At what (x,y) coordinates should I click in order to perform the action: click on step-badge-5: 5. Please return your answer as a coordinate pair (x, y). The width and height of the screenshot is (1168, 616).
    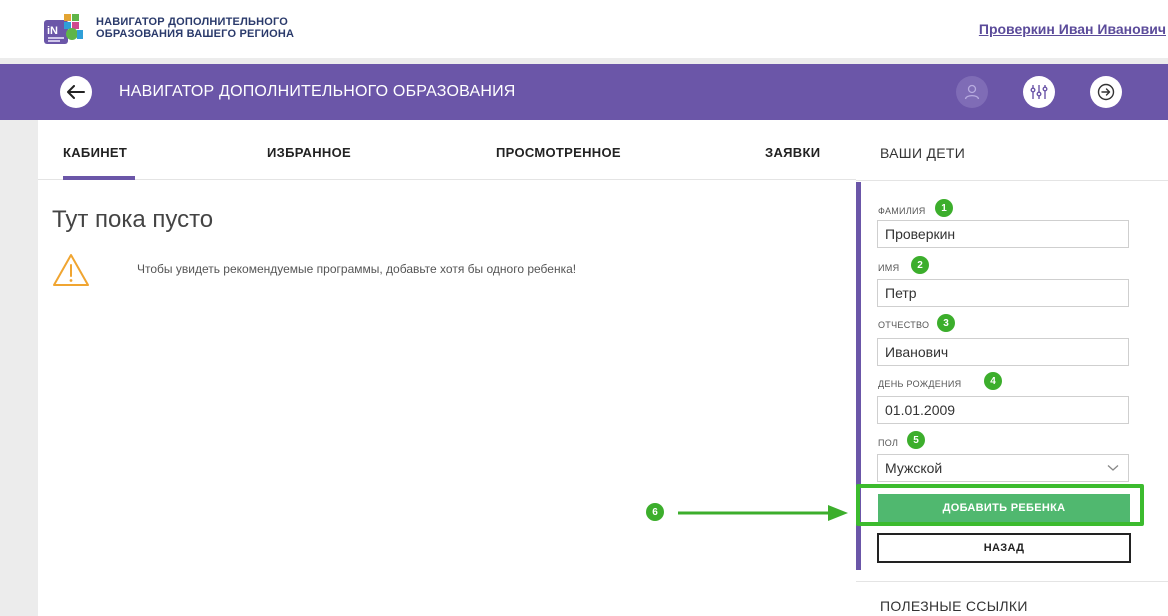
    Looking at the image, I should click on (916, 440).